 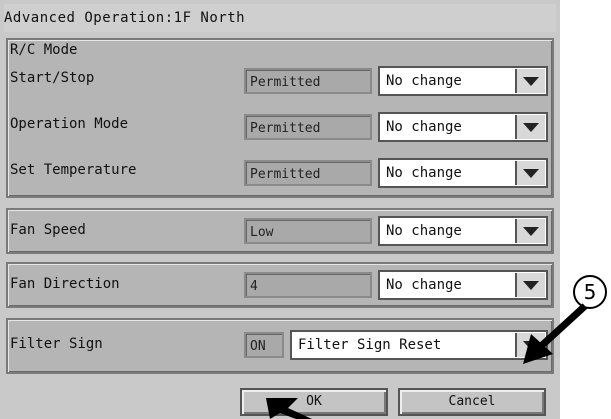 I want to click on start-stop-label: Start/Stop, so click(x=52, y=78).